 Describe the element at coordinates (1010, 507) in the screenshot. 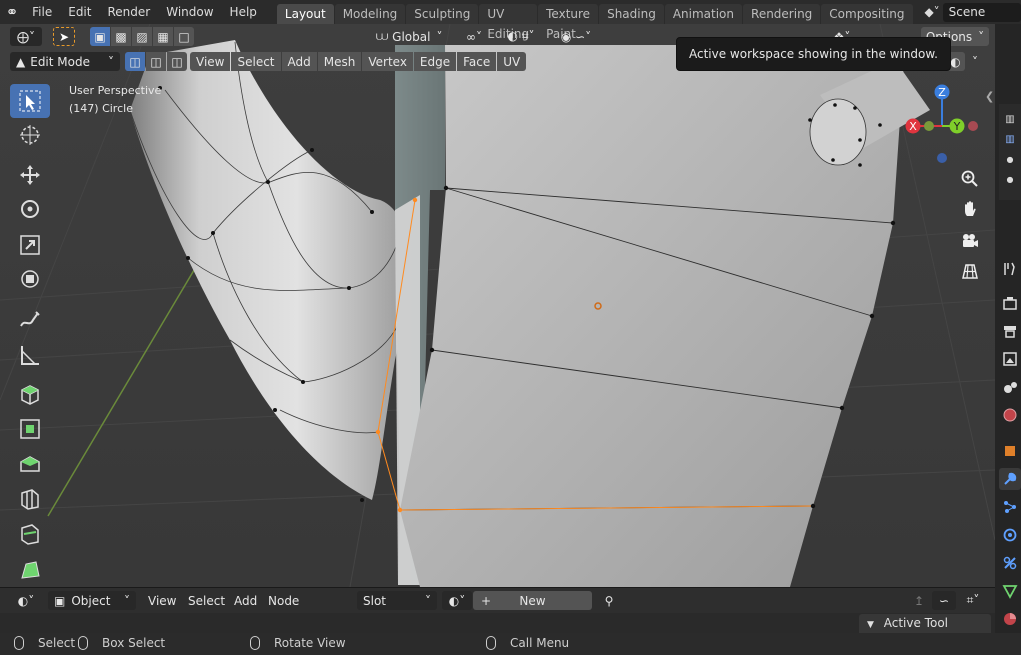

I see `particle-properties-icon` at that location.